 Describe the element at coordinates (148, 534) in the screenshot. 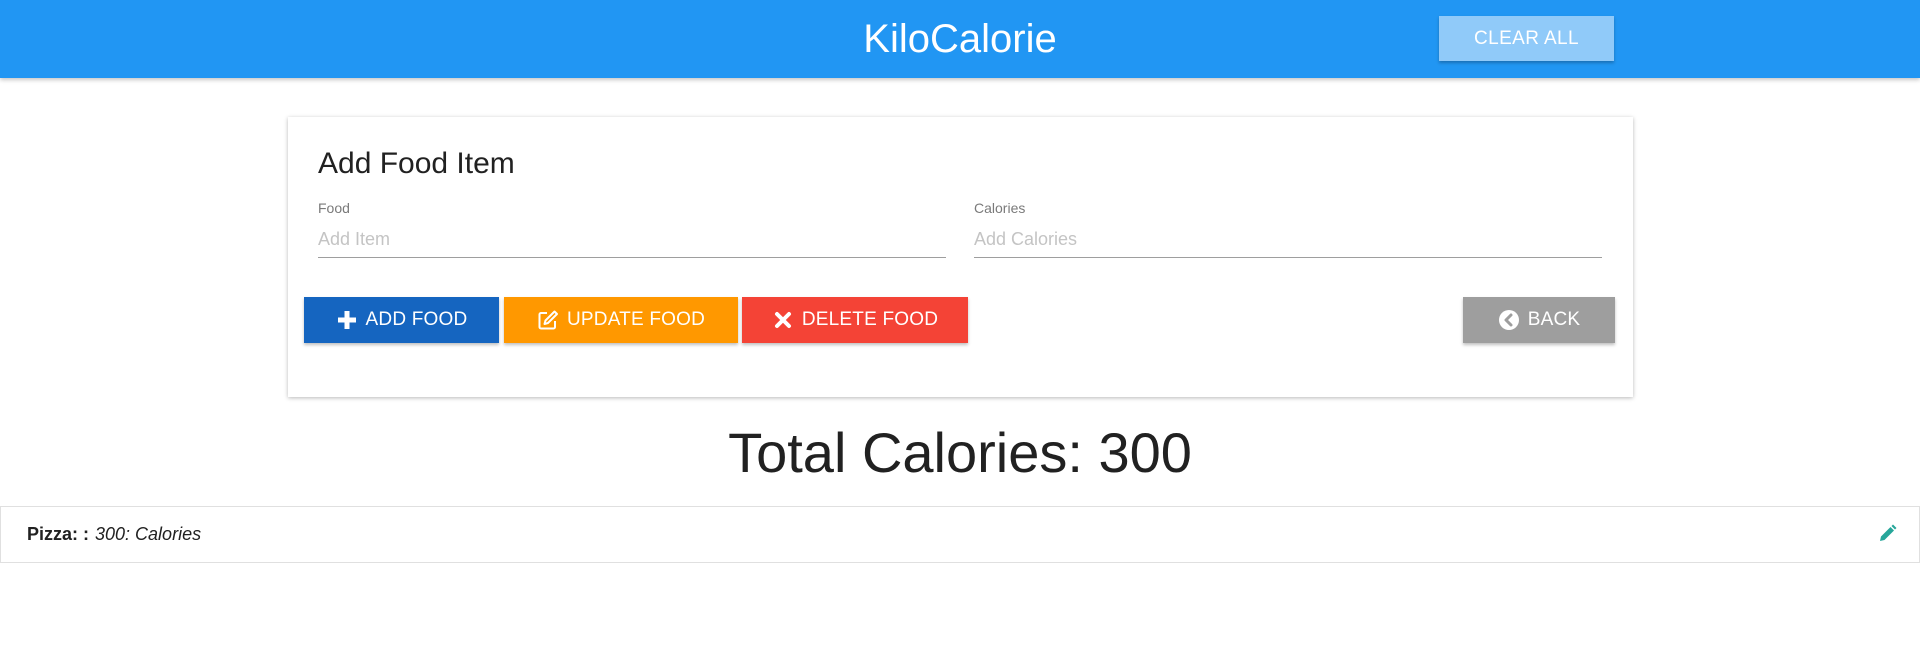

I see `item-calories: 300: Calories` at that location.